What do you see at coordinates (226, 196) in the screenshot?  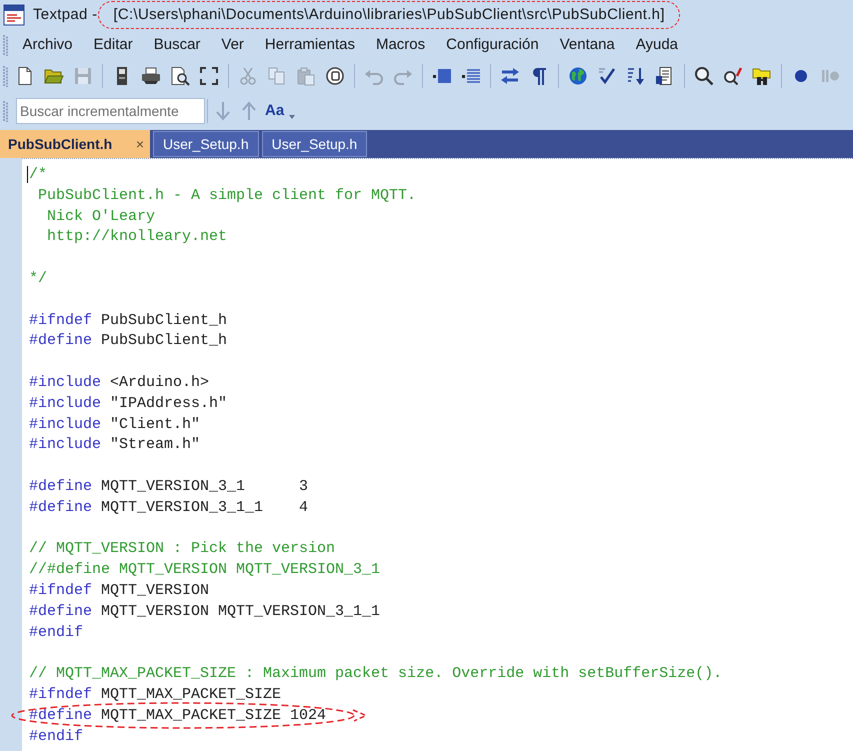 I see `code-line: PubSubClient.h - A simple client for MQTT.` at bounding box center [226, 196].